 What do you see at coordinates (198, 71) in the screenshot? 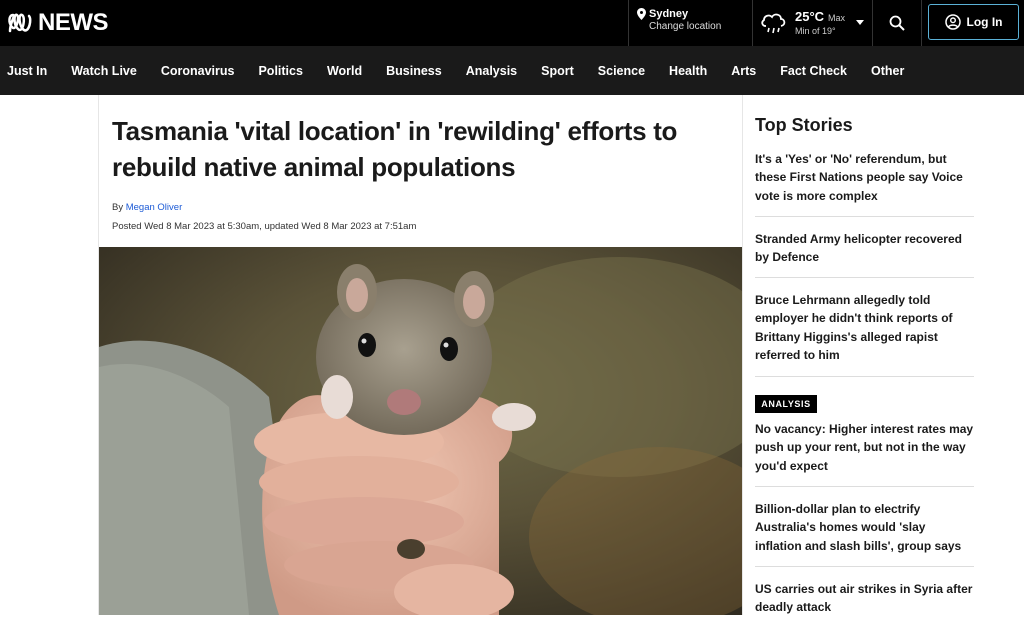
I see `nav-item-coronavirus: Coronavirus` at bounding box center [198, 71].